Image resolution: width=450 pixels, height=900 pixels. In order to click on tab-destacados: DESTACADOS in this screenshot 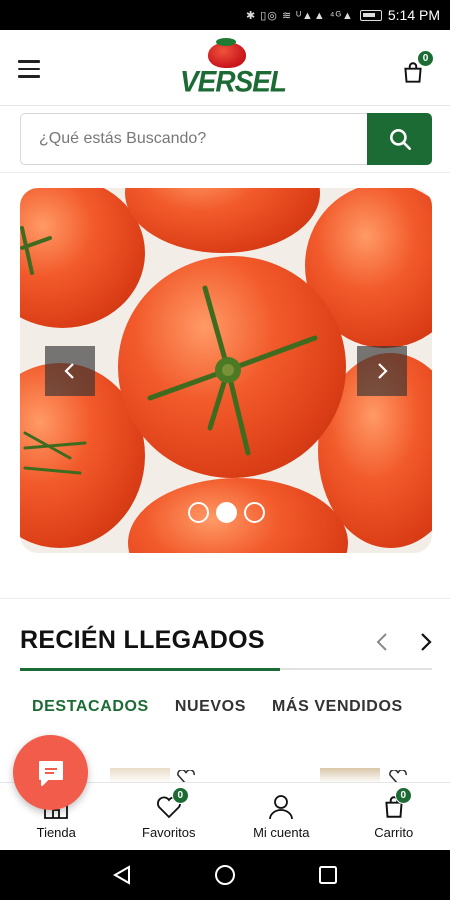, I will do `click(90, 707)`.